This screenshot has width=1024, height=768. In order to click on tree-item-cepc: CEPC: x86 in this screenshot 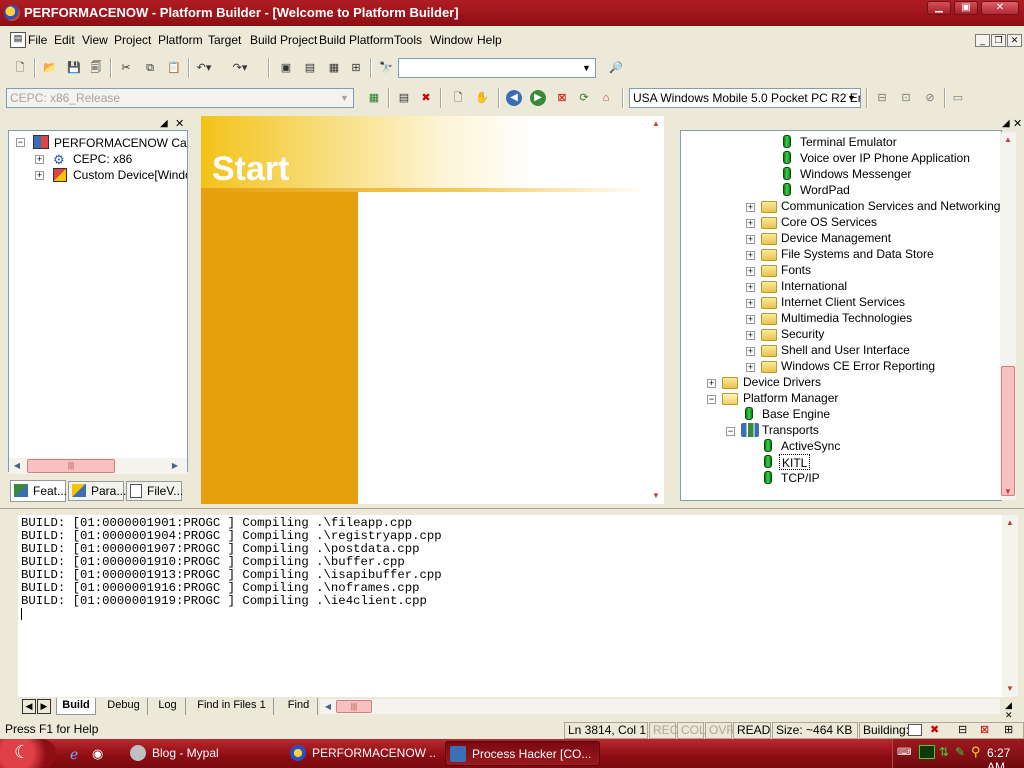, I will do `click(102, 159)`.